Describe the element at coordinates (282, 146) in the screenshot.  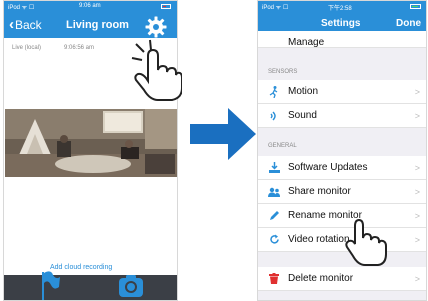
I see `section-header-general: GENERAL` at that location.